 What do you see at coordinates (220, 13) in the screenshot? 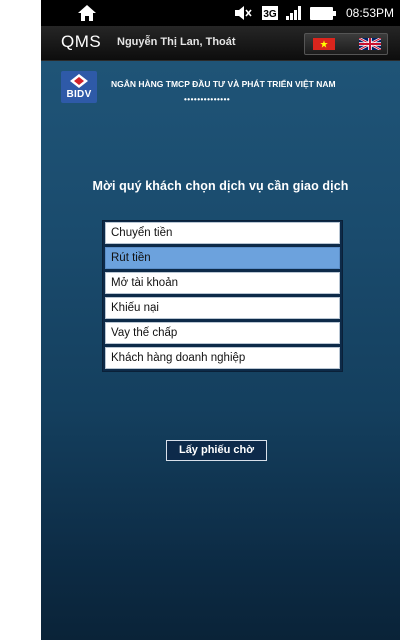
I see `status-bar: 3G 08:53PM` at bounding box center [220, 13].